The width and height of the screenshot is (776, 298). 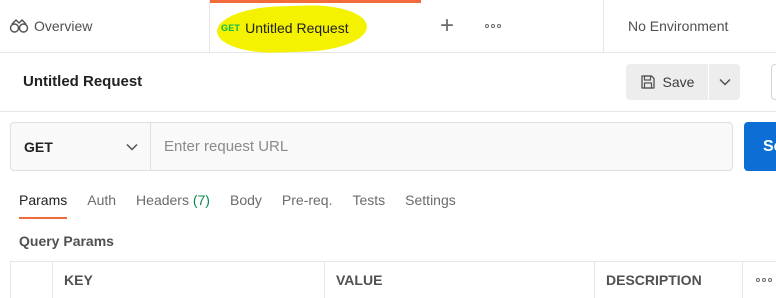 I want to click on save-button: Save, so click(x=667, y=82).